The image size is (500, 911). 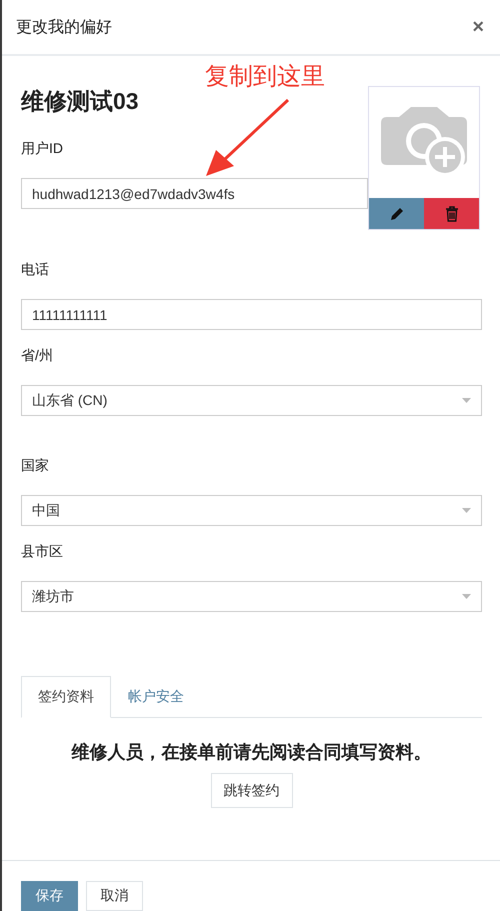 What do you see at coordinates (251, 596) in the screenshot?
I see `select-field: 潍坊市` at bounding box center [251, 596].